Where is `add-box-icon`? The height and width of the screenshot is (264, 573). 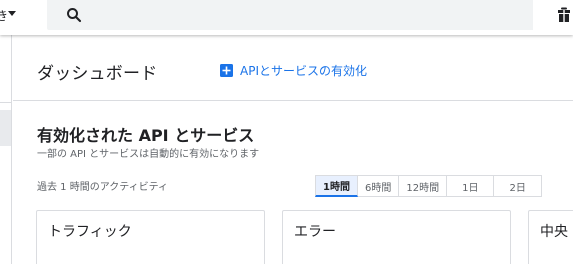
add-box-icon is located at coordinates (226, 70).